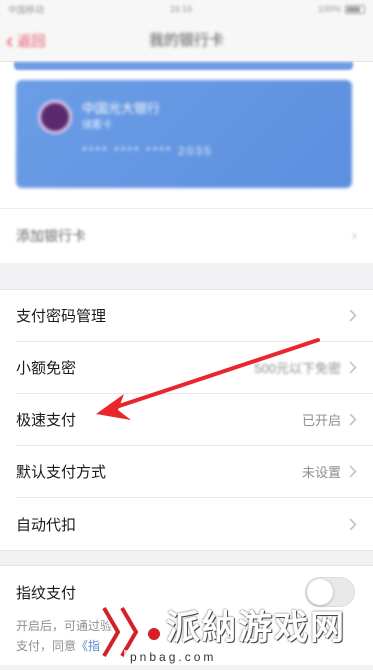 This screenshot has height=670, width=373. What do you see at coordinates (61, 316) in the screenshot?
I see `setting-label: 支付密码管理` at bounding box center [61, 316].